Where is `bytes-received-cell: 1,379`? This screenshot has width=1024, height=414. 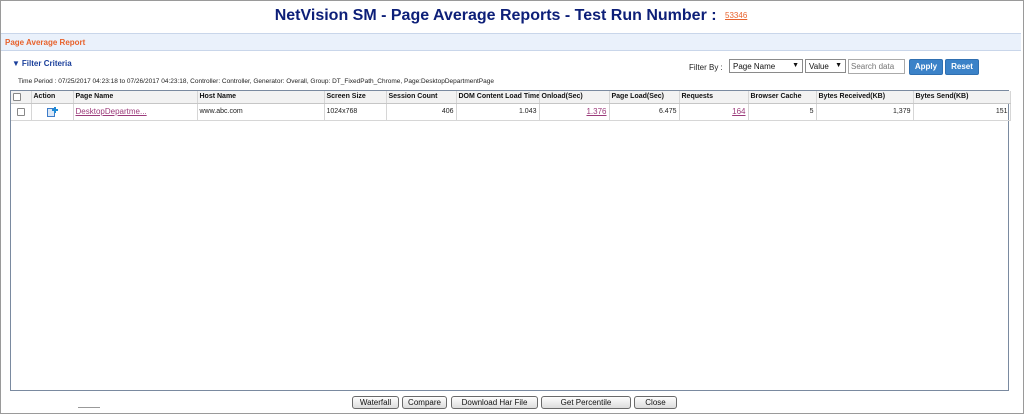
bytes-received-cell: 1,379 is located at coordinates (865, 112).